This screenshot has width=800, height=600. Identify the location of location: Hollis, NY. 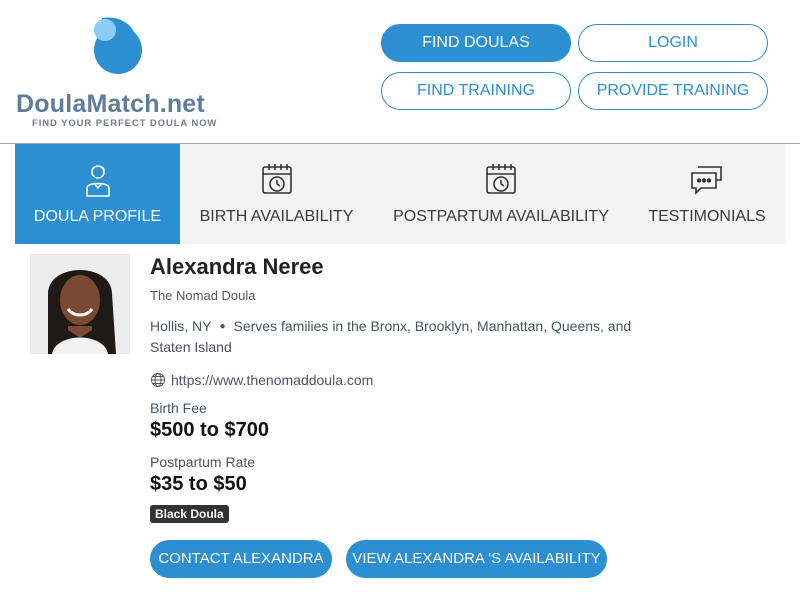
(181, 326).